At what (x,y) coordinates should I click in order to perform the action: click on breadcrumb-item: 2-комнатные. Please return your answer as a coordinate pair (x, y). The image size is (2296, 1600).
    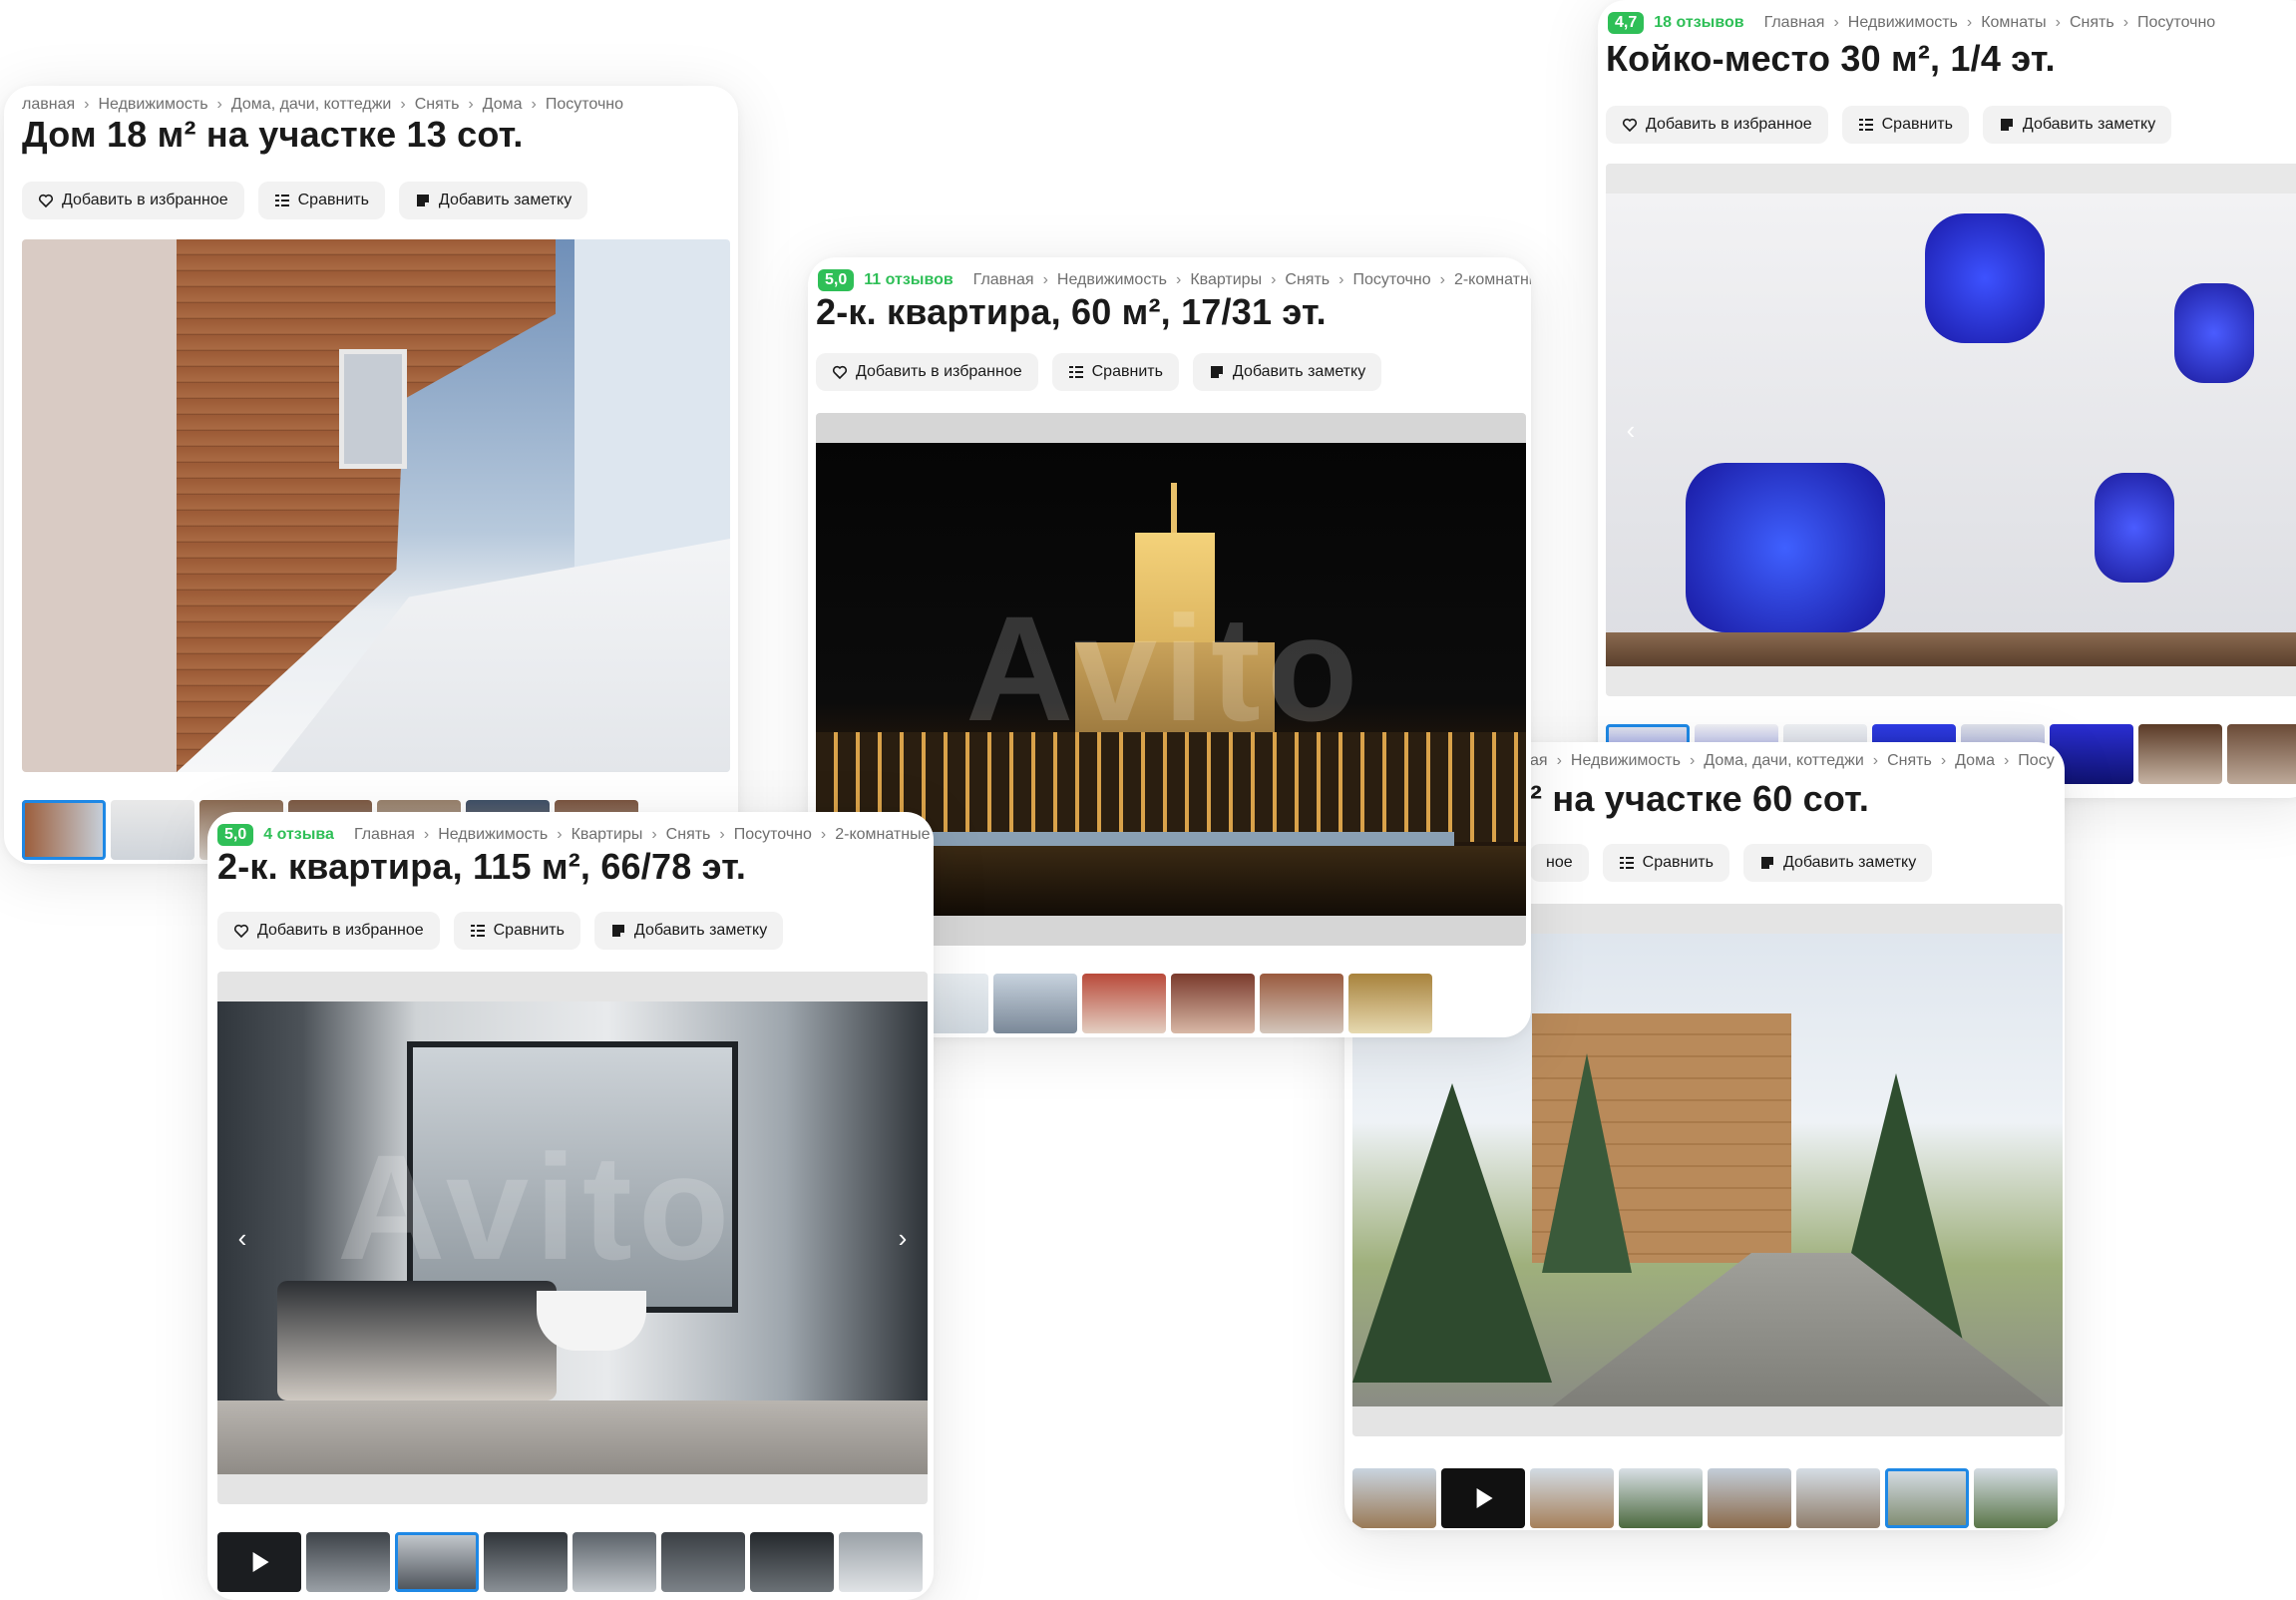
    Looking at the image, I should click on (882, 835).